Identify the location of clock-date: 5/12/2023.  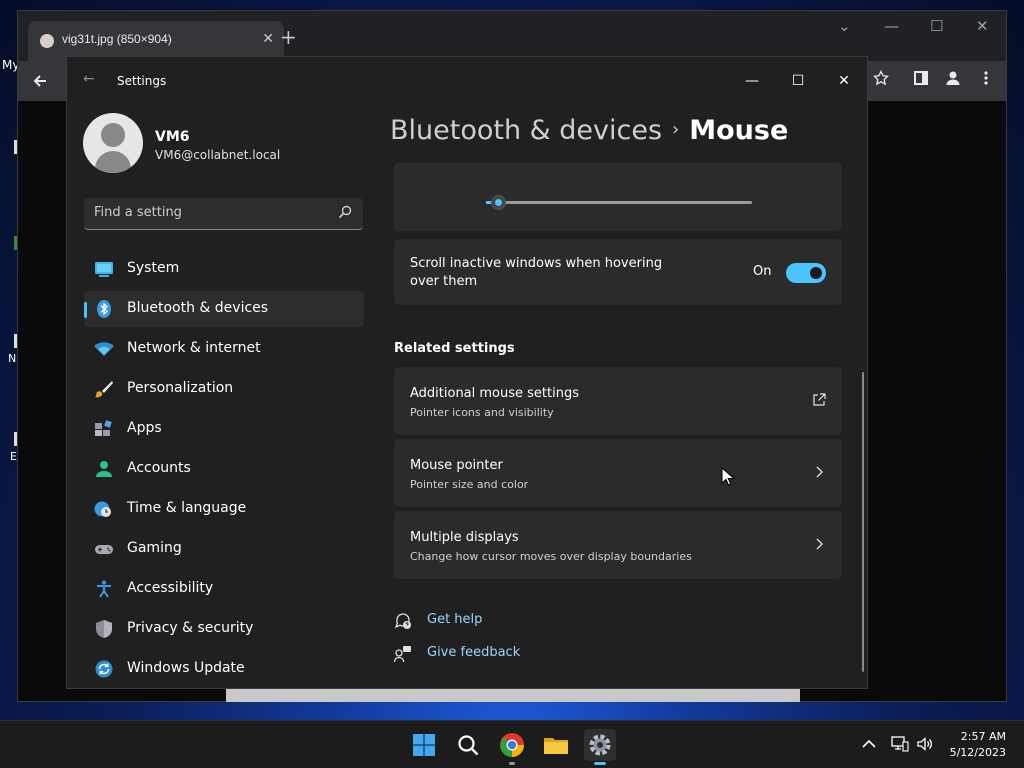
(976, 752).